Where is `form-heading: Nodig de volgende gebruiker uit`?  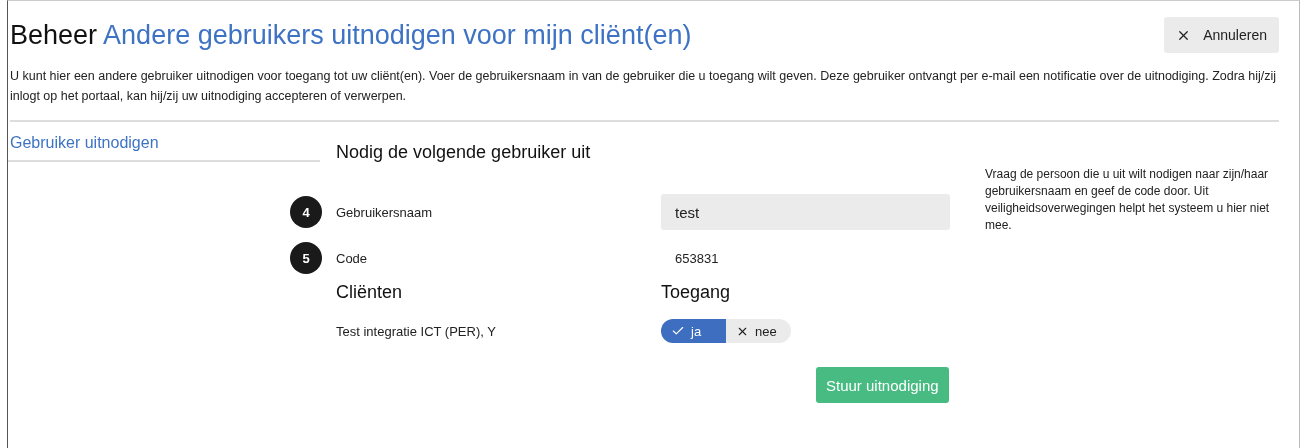 form-heading: Nodig de volgende gebruiker uit is located at coordinates (464, 153).